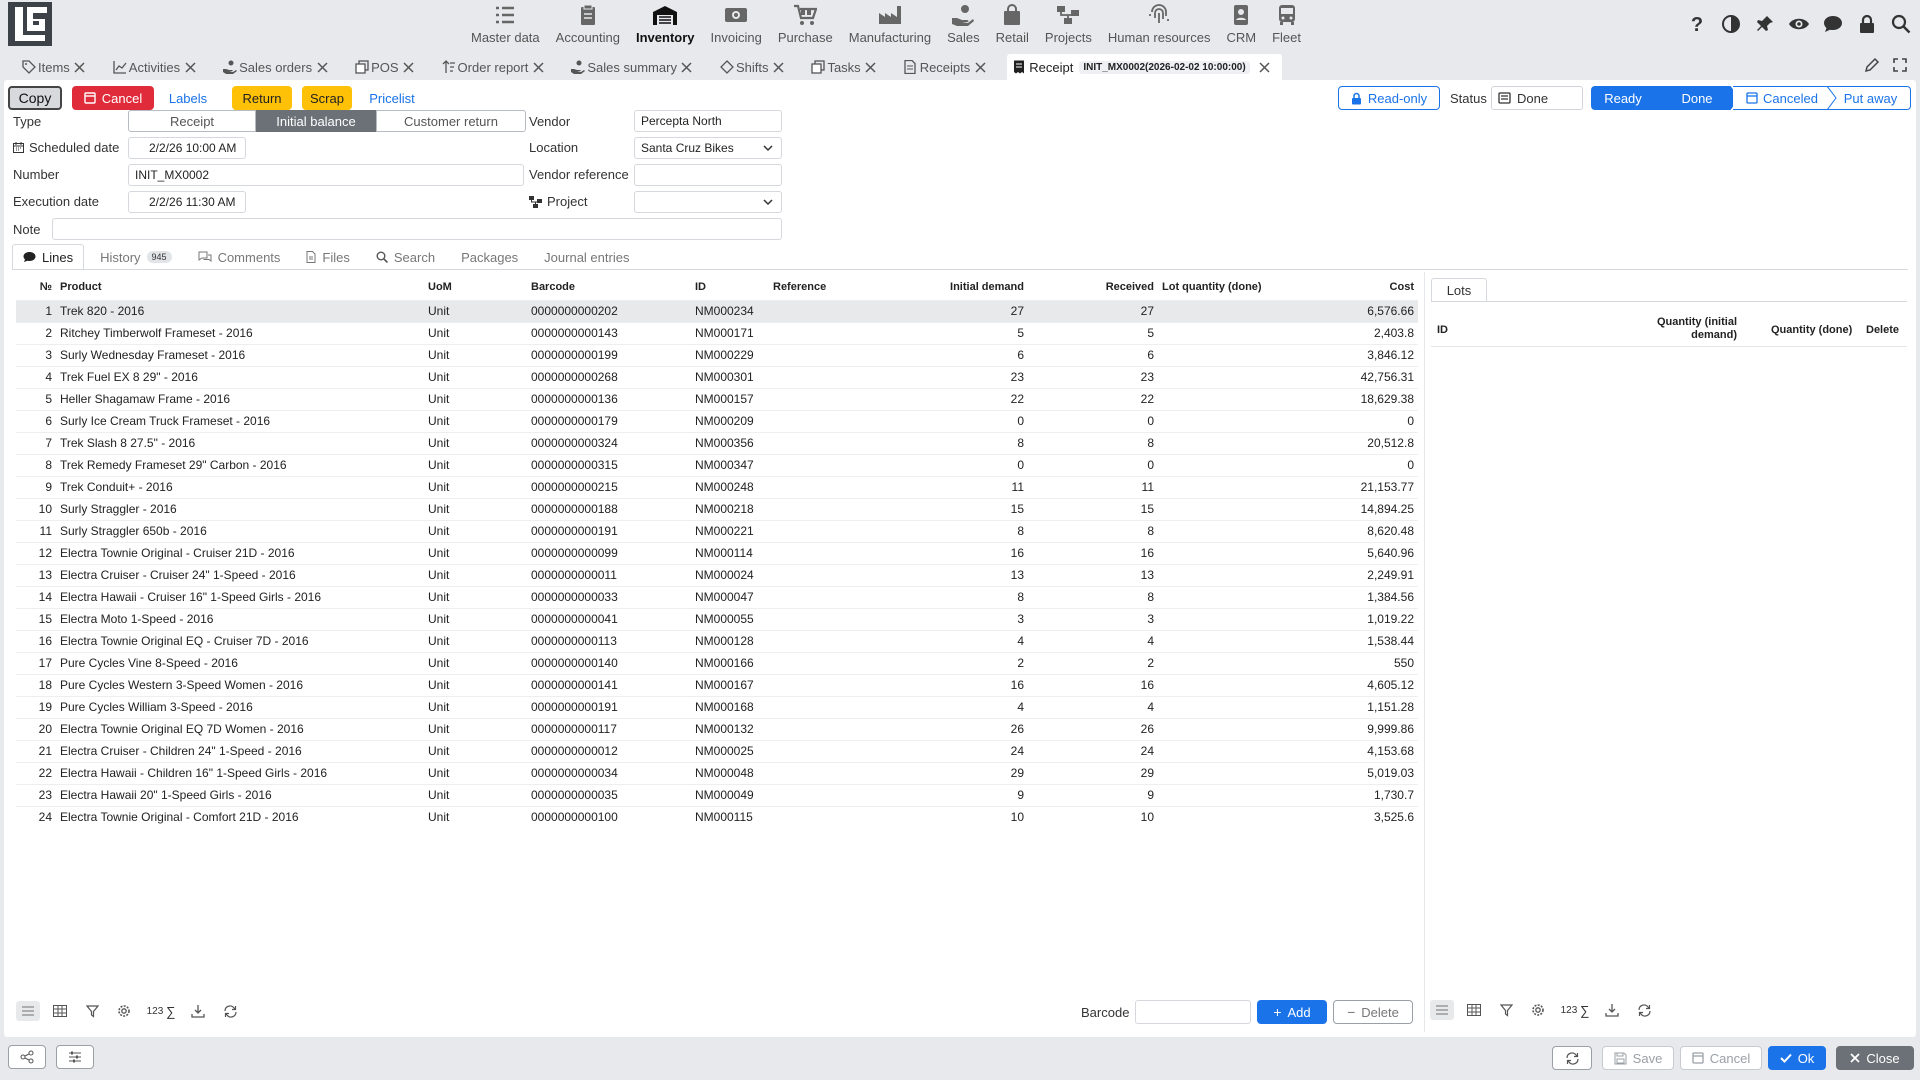 This screenshot has width=1920, height=1080. What do you see at coordinates (805, 24) in the screenshot?
I see `module-purchase: Purchase` at bounding box center [805, 24].